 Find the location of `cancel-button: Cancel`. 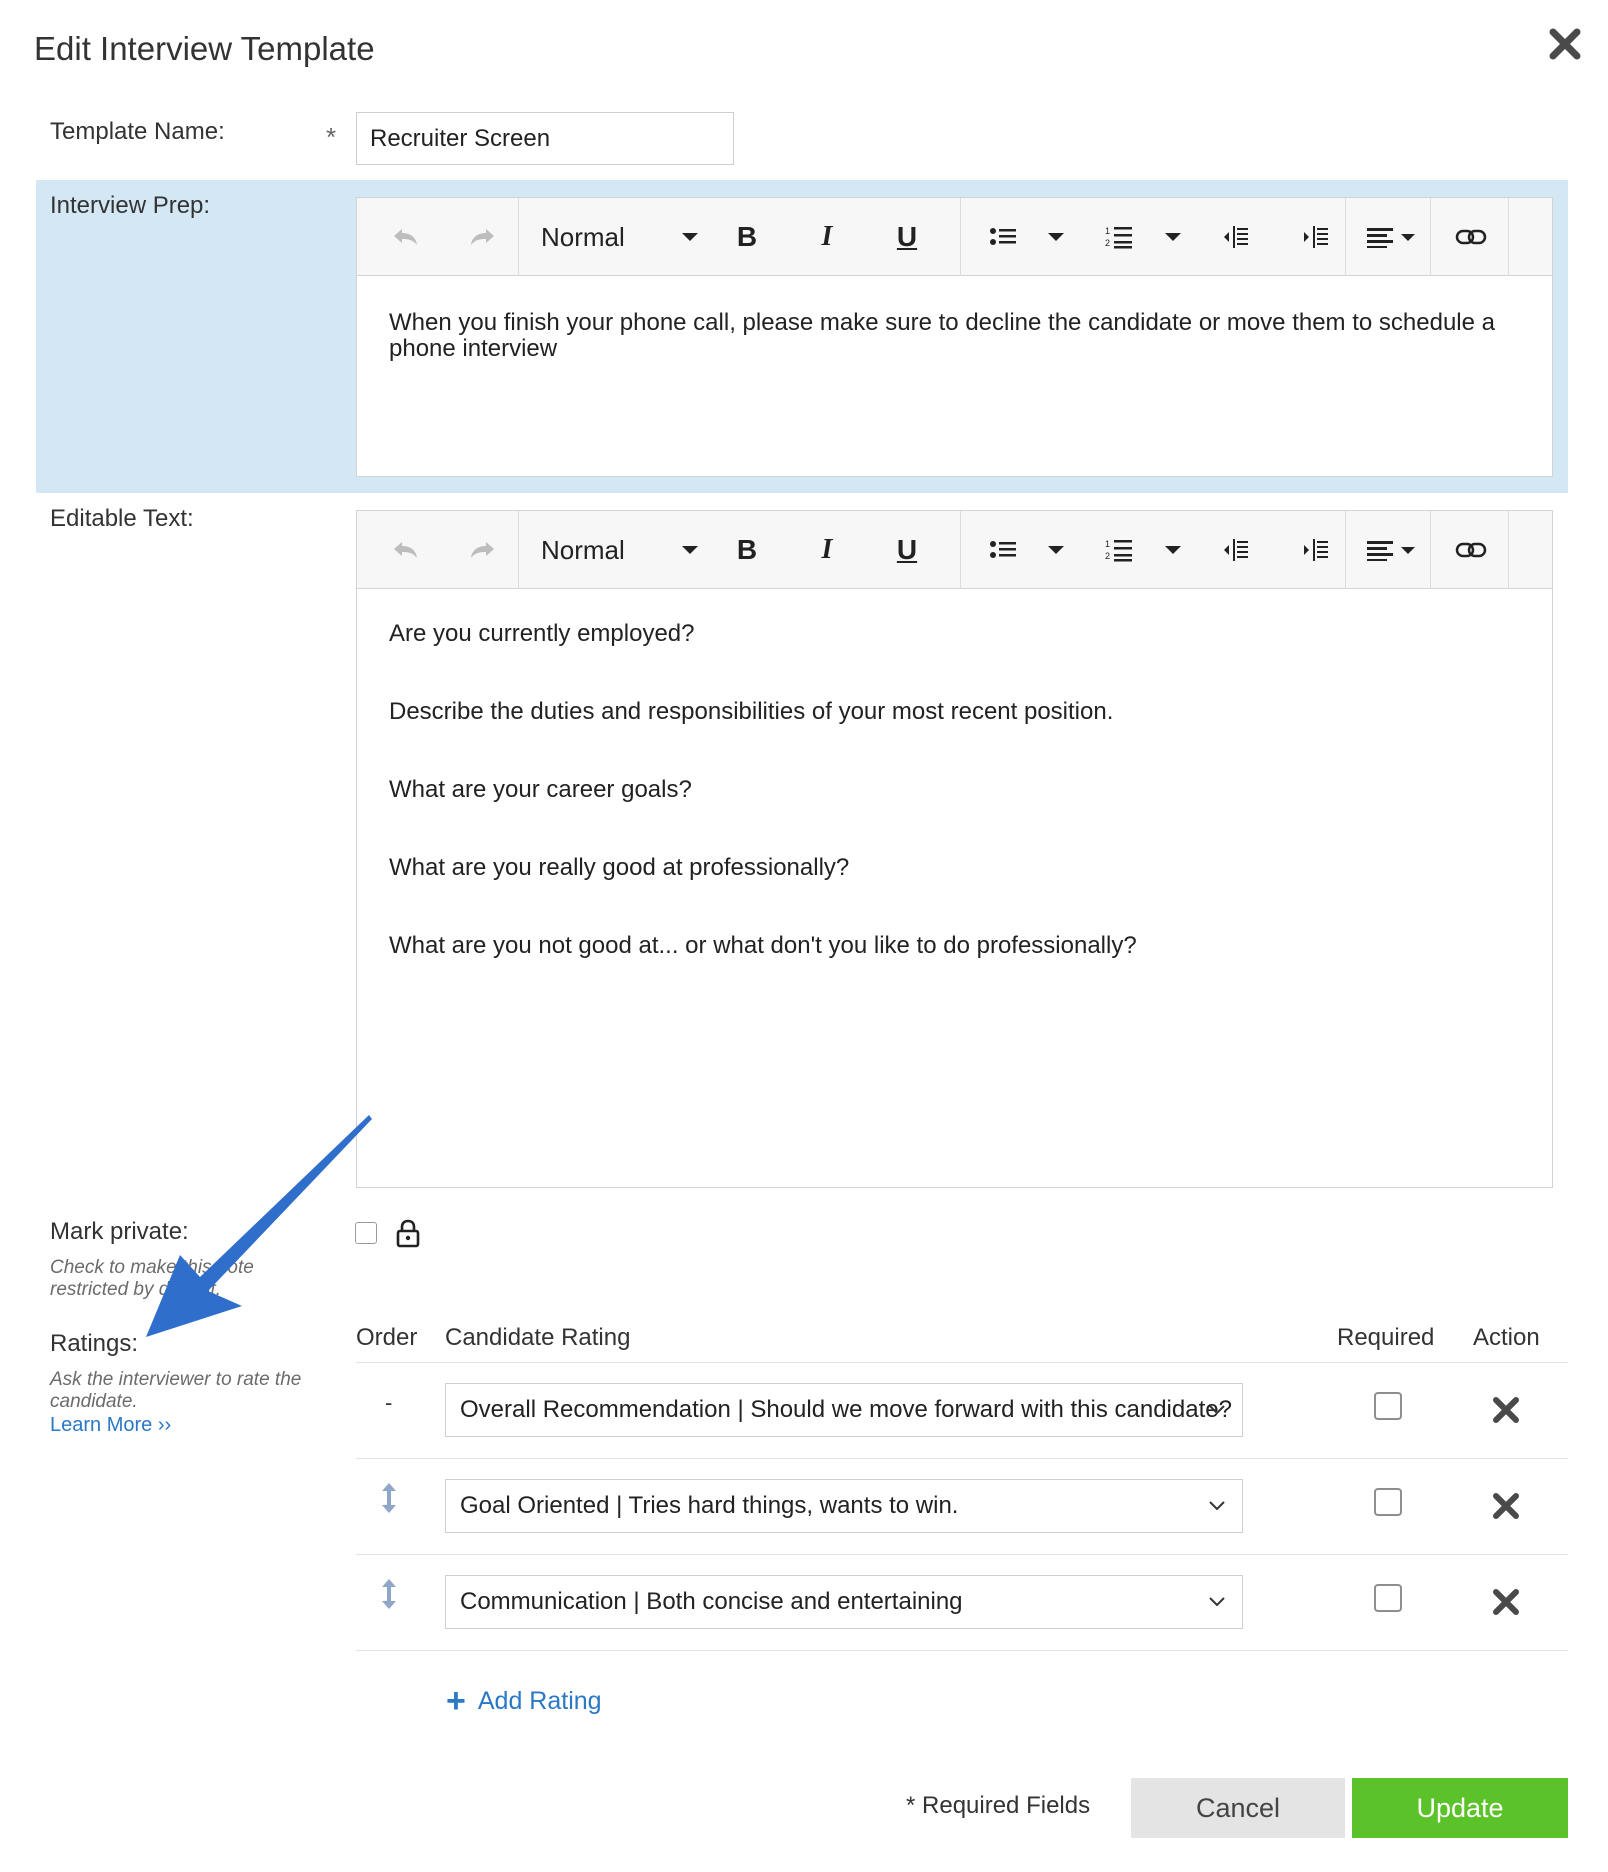

cancel-button: Cancel is located at coordinates (1238, 1808).